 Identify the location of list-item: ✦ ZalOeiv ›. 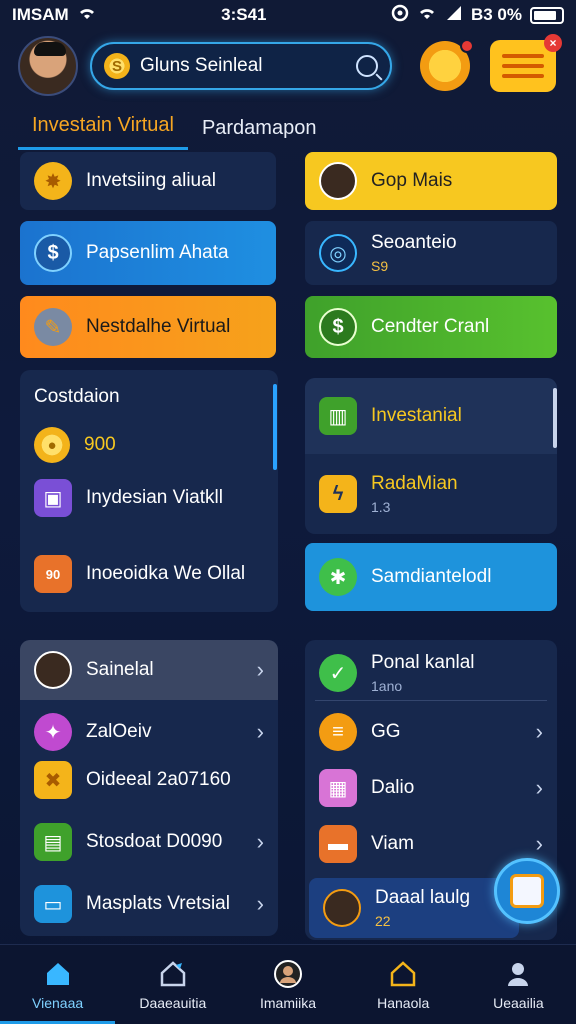
(149, 732).